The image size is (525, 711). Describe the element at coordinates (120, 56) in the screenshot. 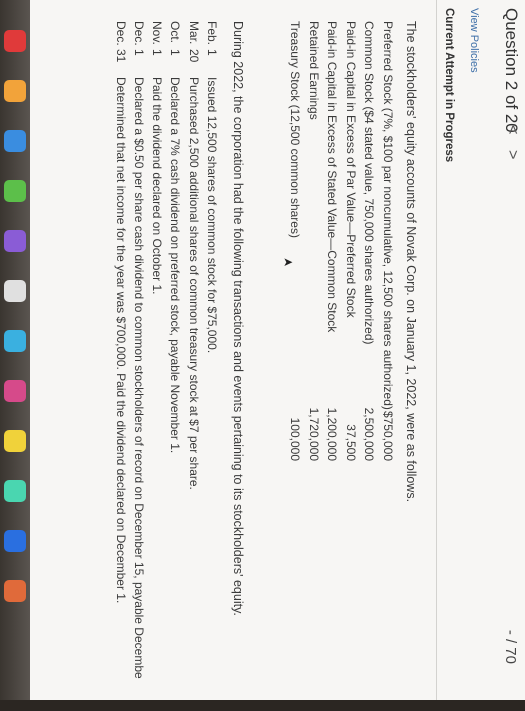

I see `transaction-day: 31` at that location.